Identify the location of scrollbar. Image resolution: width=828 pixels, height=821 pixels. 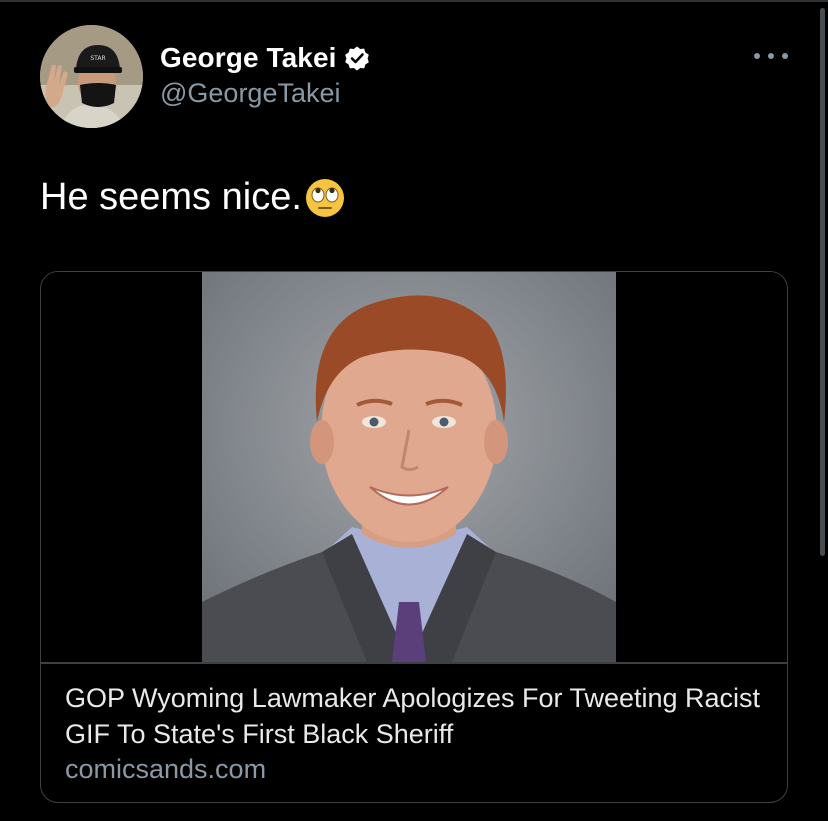
(822, 282).